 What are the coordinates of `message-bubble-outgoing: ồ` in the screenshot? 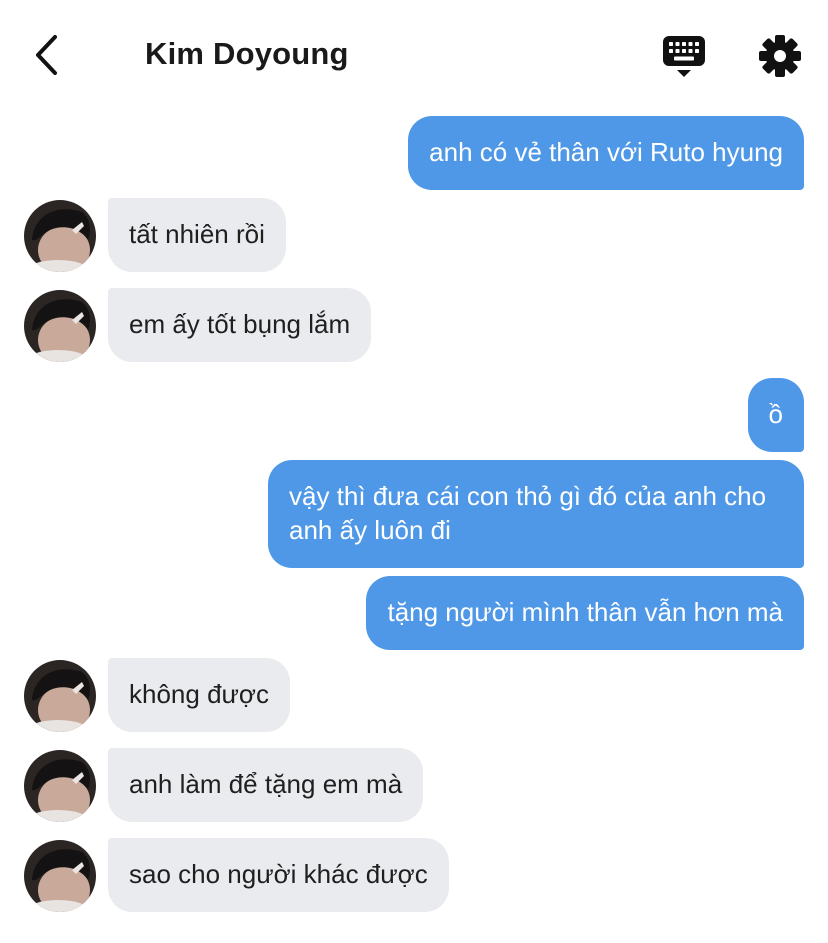 It's located at (775, 415).